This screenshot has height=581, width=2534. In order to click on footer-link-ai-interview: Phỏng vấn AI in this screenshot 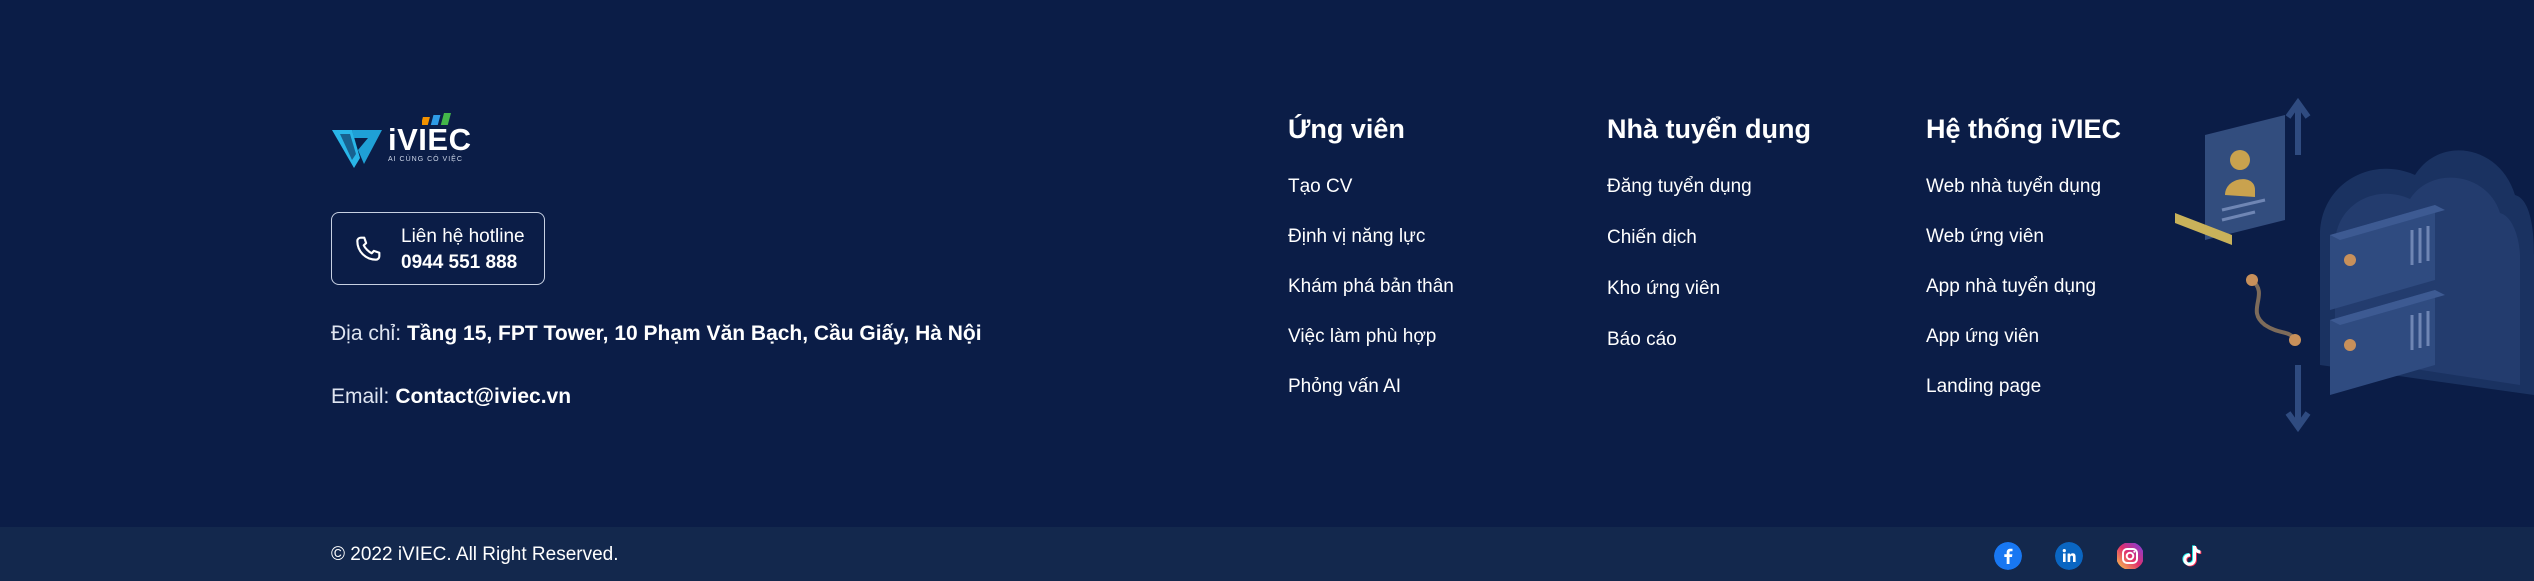, I will do `click(1371, 400)`.